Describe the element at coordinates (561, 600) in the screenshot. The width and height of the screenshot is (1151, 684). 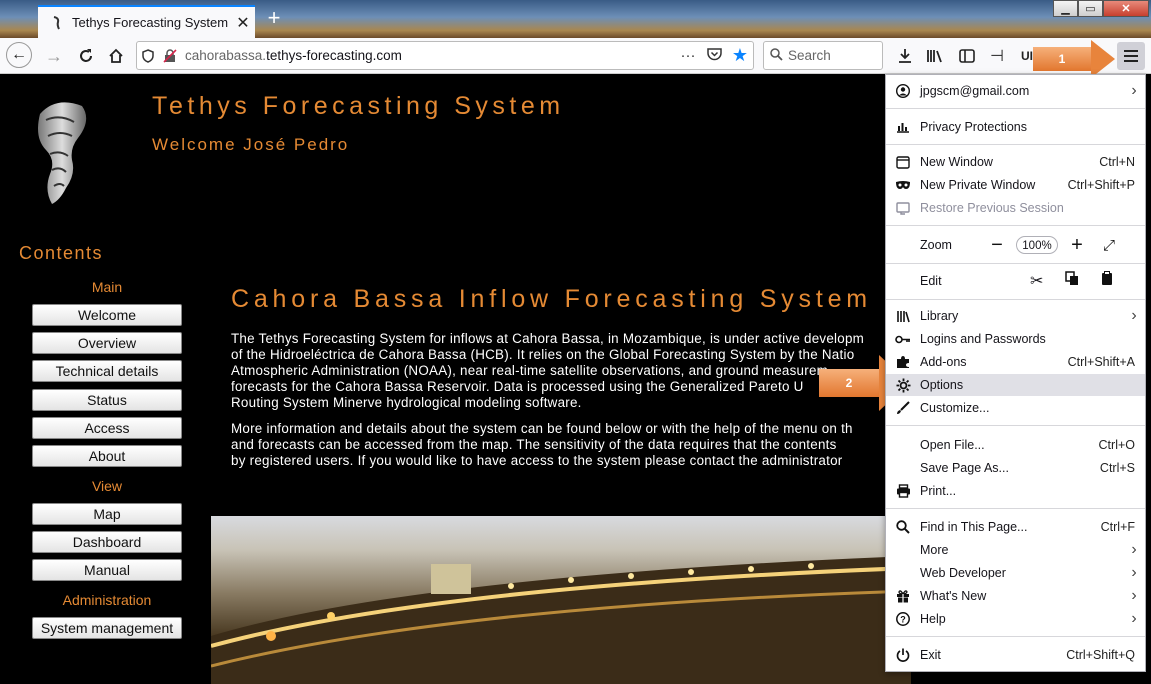
I see `dam-photo` at that location.